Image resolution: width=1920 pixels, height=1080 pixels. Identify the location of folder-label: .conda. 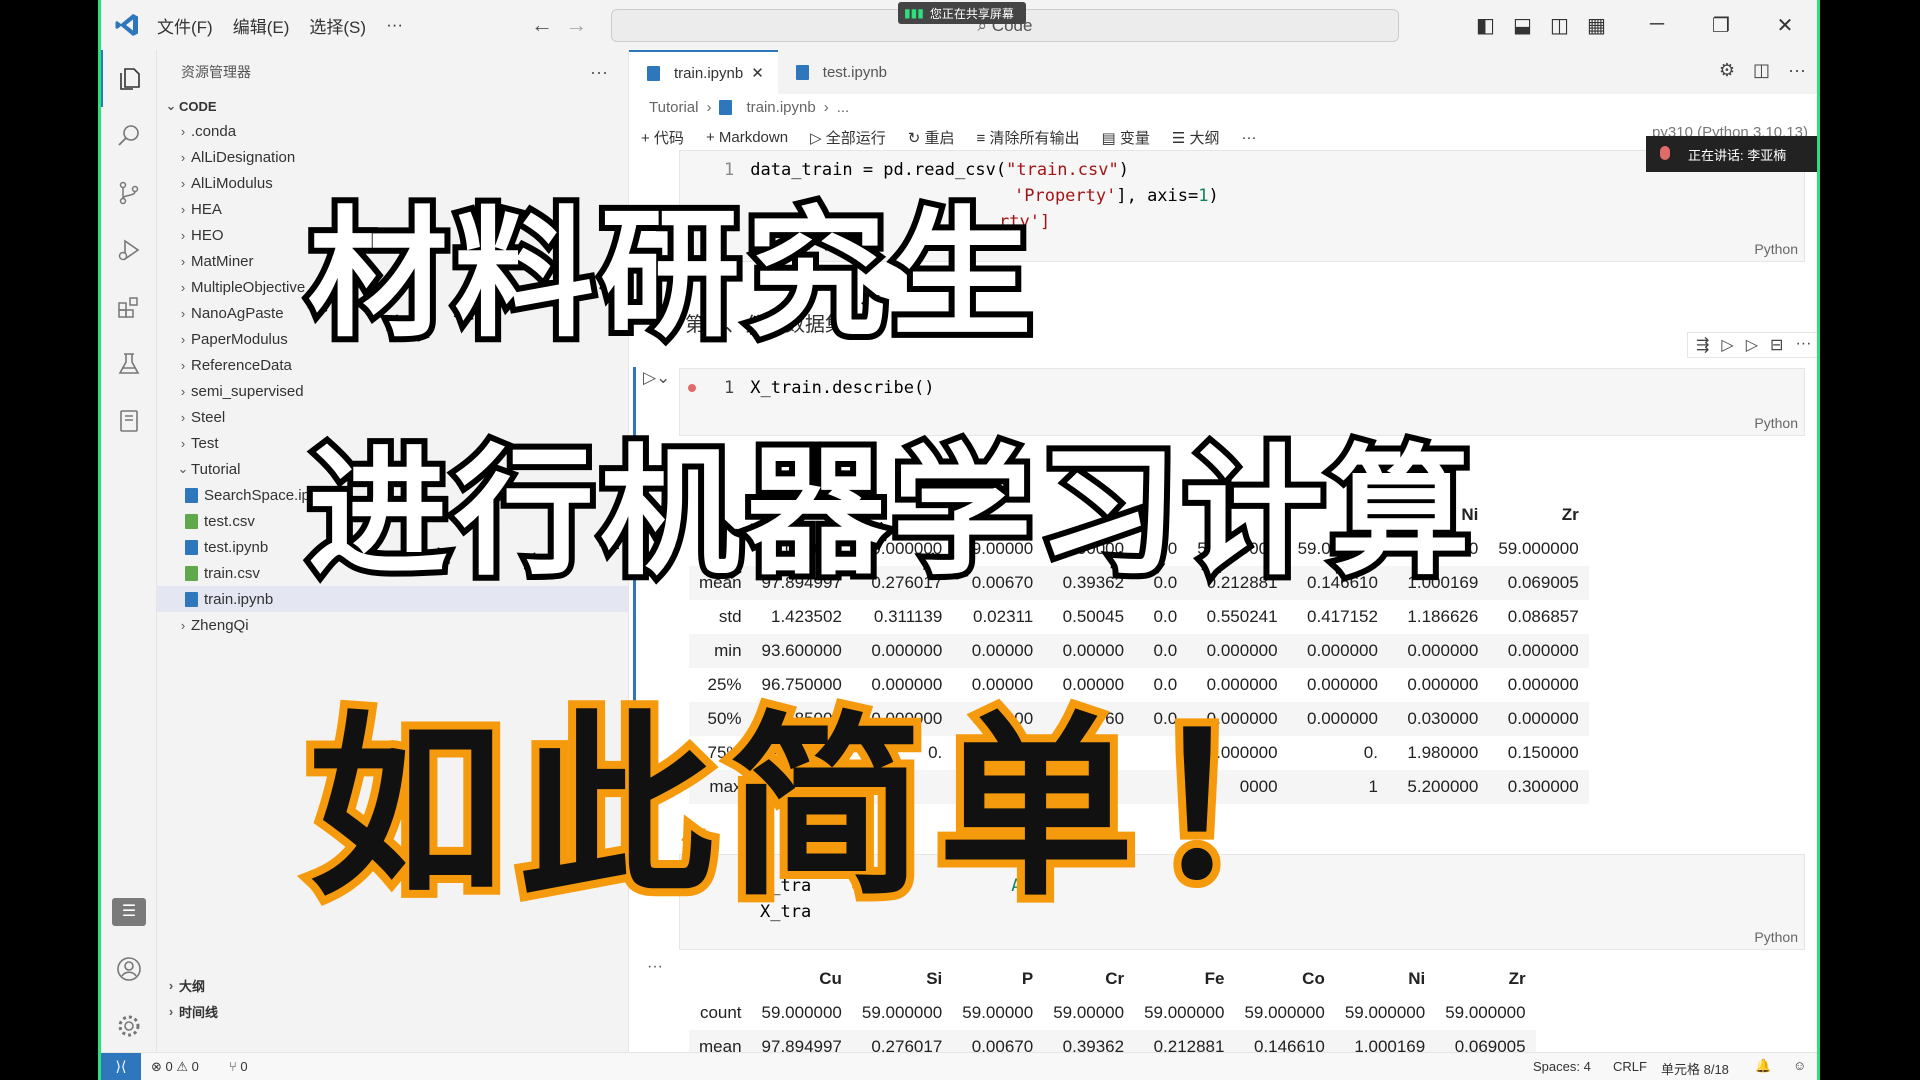
(214, 131).